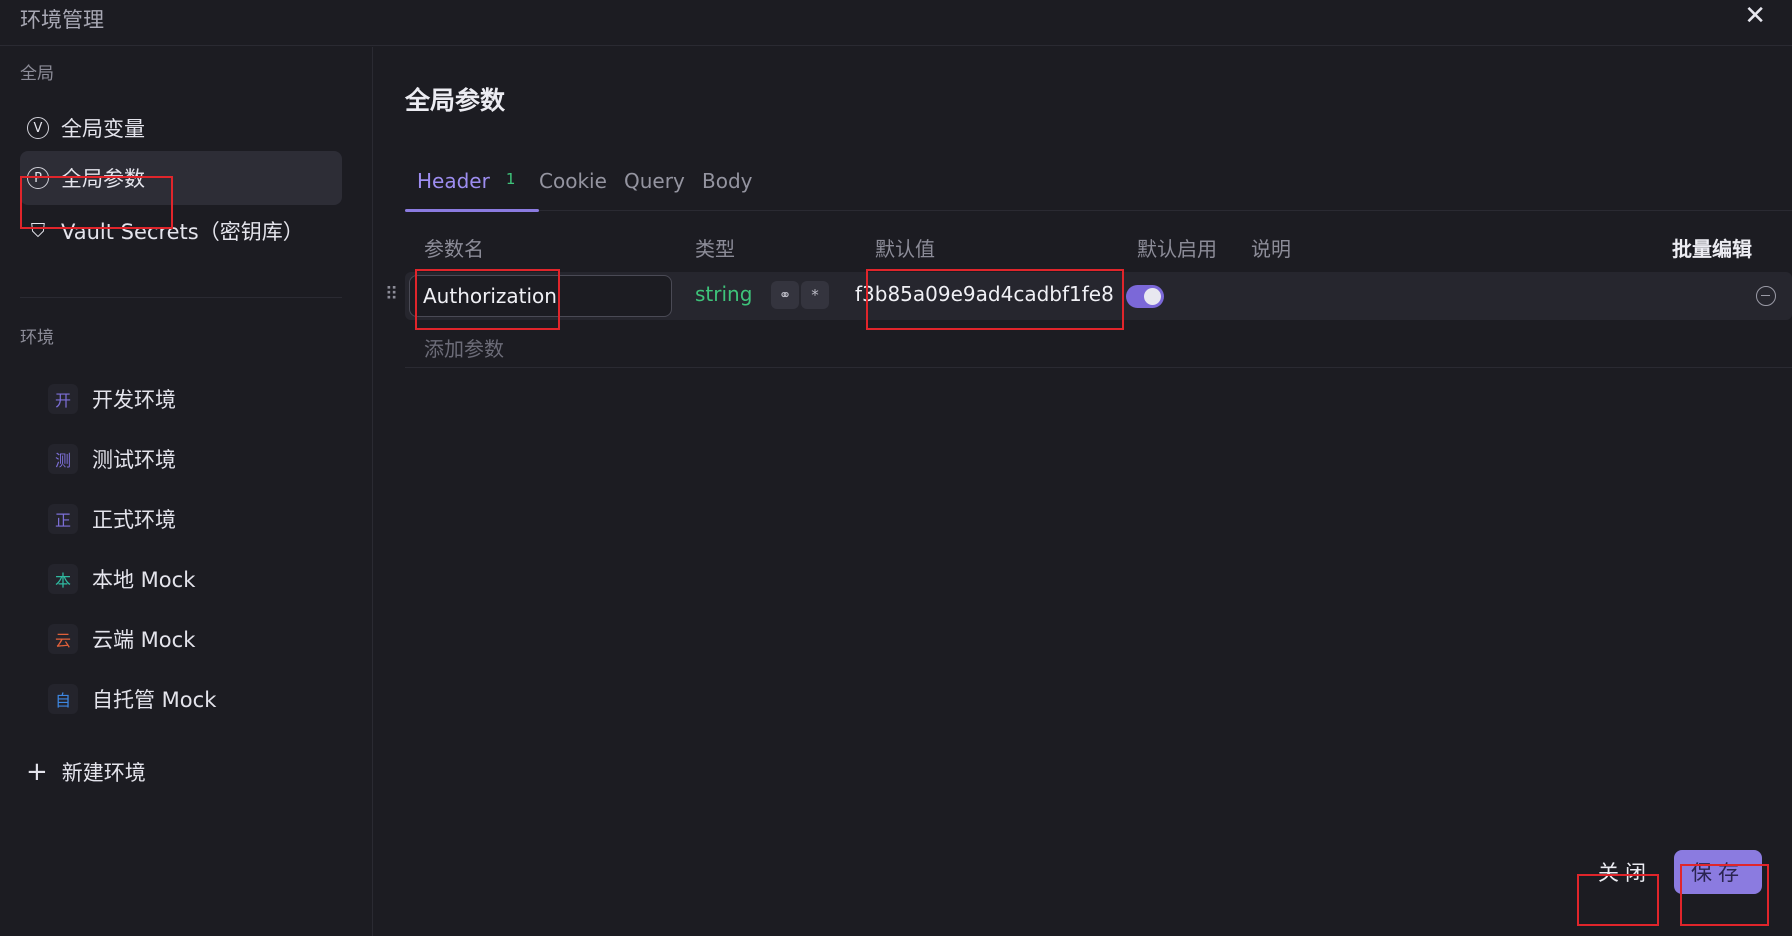 Image resolution: width=1792 pixels, height=936 pixels. What do you see at coordinates (472, 210) in the screenshot?
I see `active-tab-indicator` at bounding box center [472, 210].